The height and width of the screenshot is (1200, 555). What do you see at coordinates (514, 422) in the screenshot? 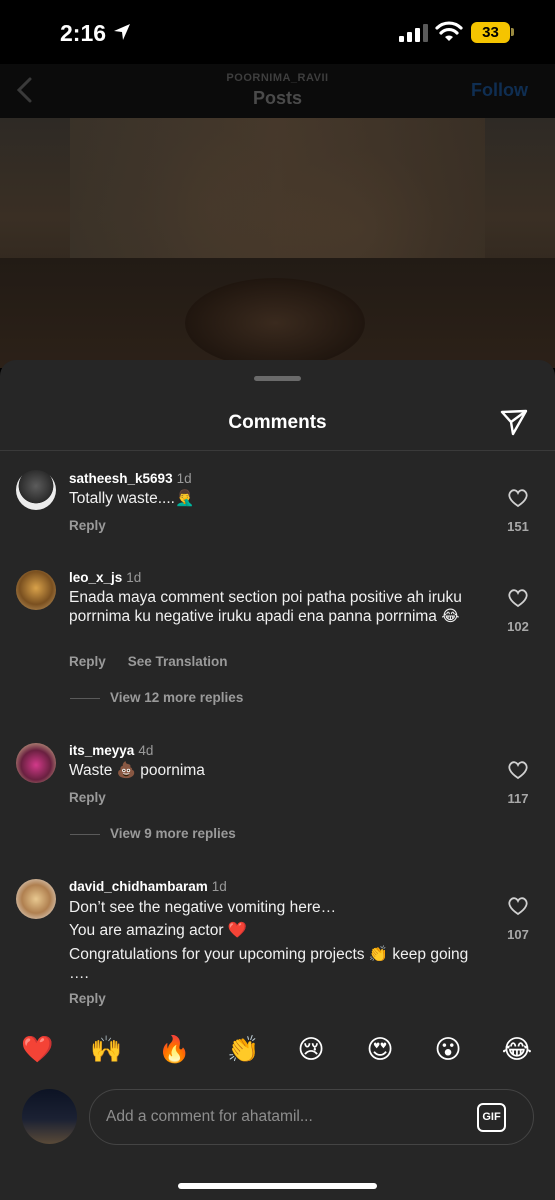
I see `share-send-icon` at bounding box center [514, 422].